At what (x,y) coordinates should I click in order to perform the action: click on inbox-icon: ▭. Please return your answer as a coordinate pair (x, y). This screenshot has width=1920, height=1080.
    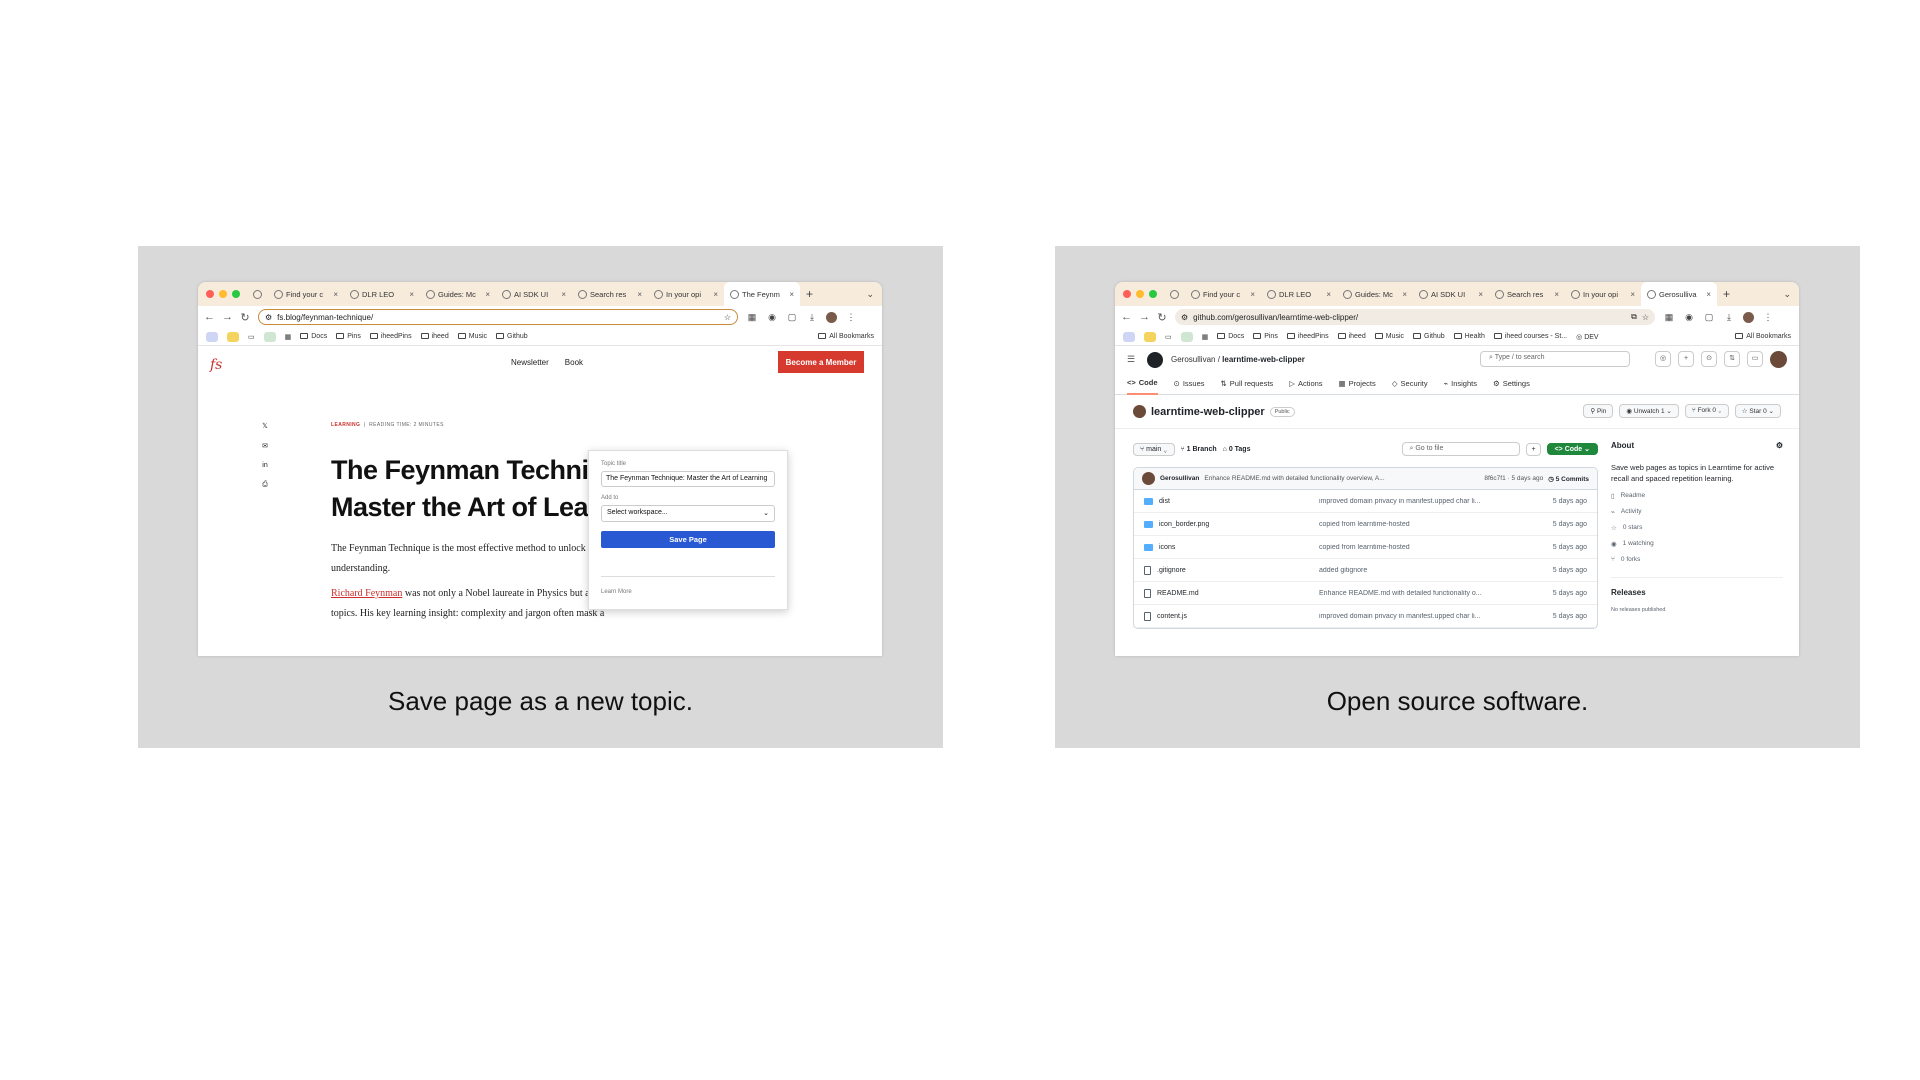
    Looking at the image, I should click on (1755, 359).